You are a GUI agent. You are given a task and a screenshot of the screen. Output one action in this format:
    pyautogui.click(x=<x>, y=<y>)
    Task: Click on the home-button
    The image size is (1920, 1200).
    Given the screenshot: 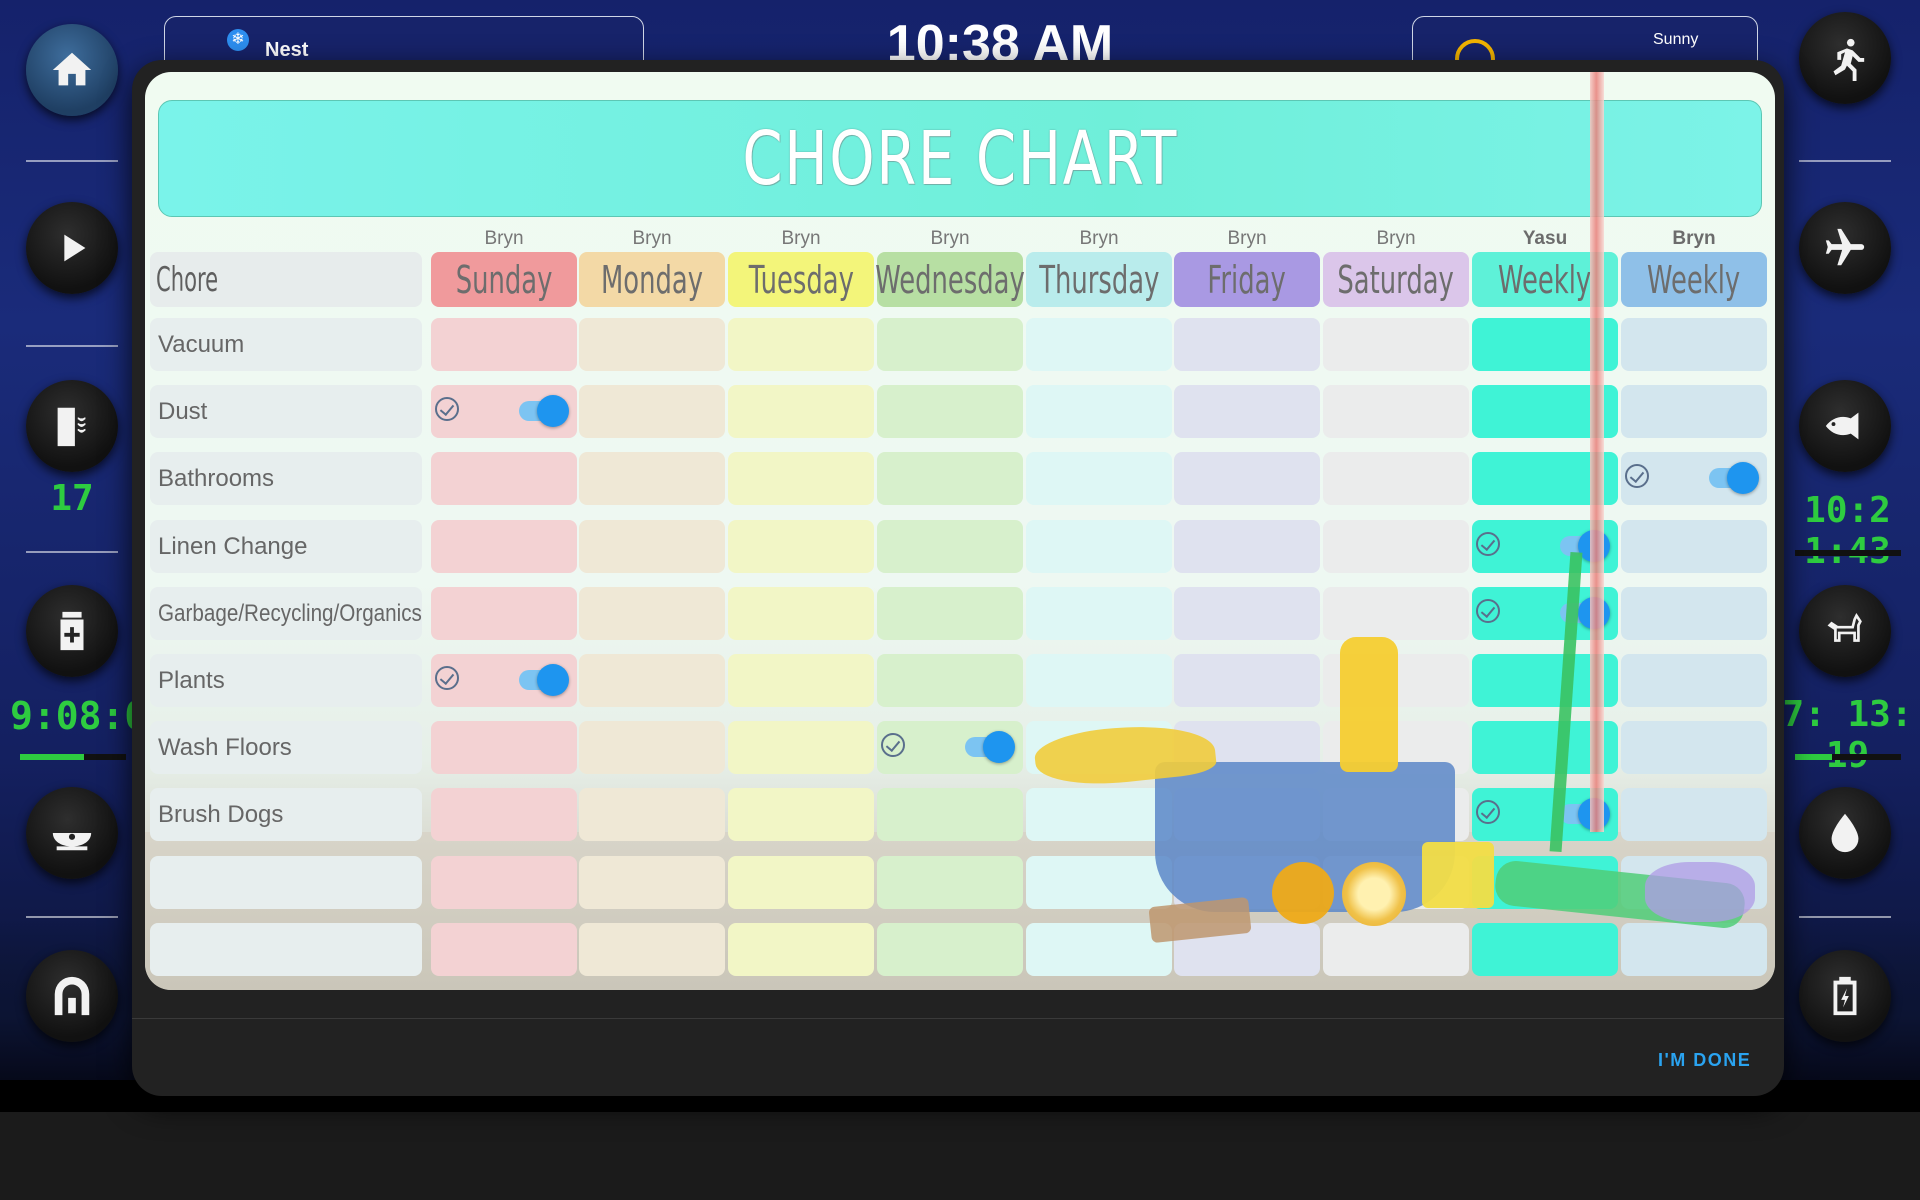 What is the action you would take?
    pyautogui.click(x=72, y=70)
    